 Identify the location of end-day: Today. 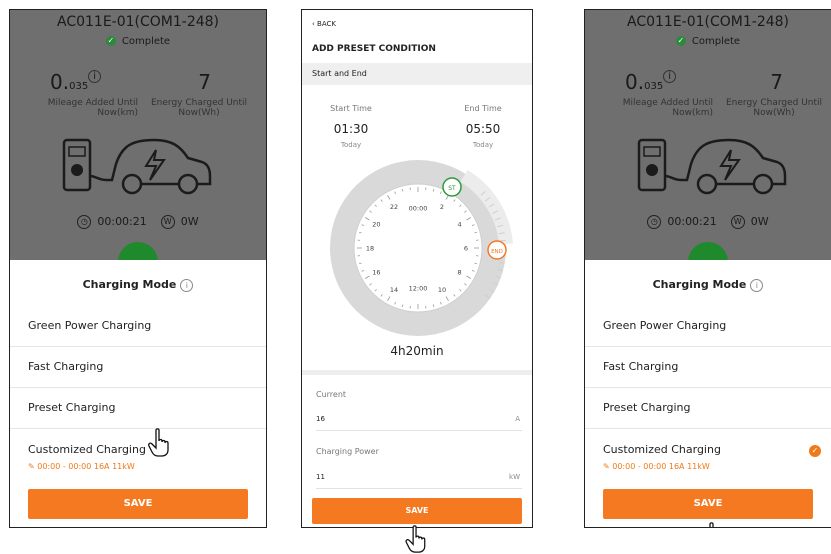
(483, 145).